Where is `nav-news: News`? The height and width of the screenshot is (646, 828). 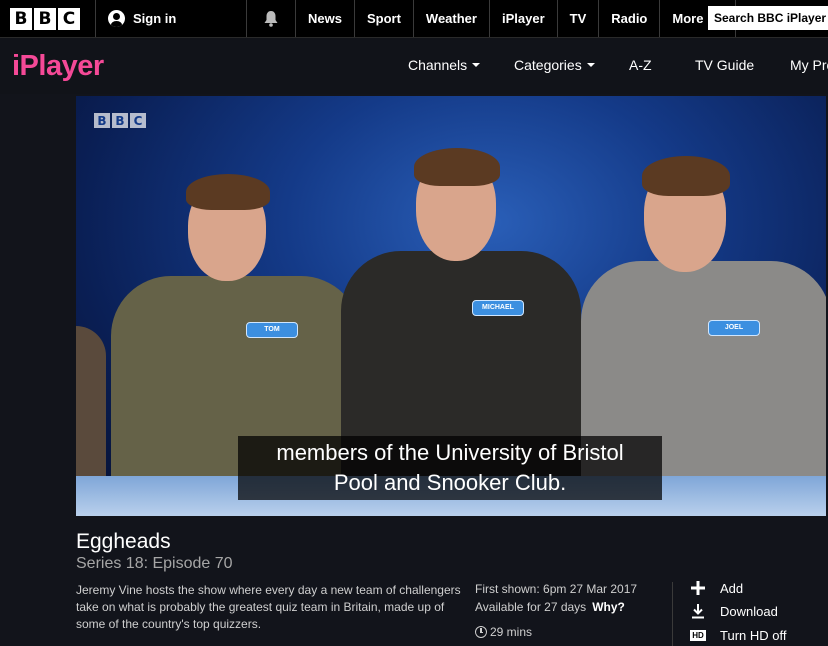
nav-news: News is located at coordinates (325, 18).